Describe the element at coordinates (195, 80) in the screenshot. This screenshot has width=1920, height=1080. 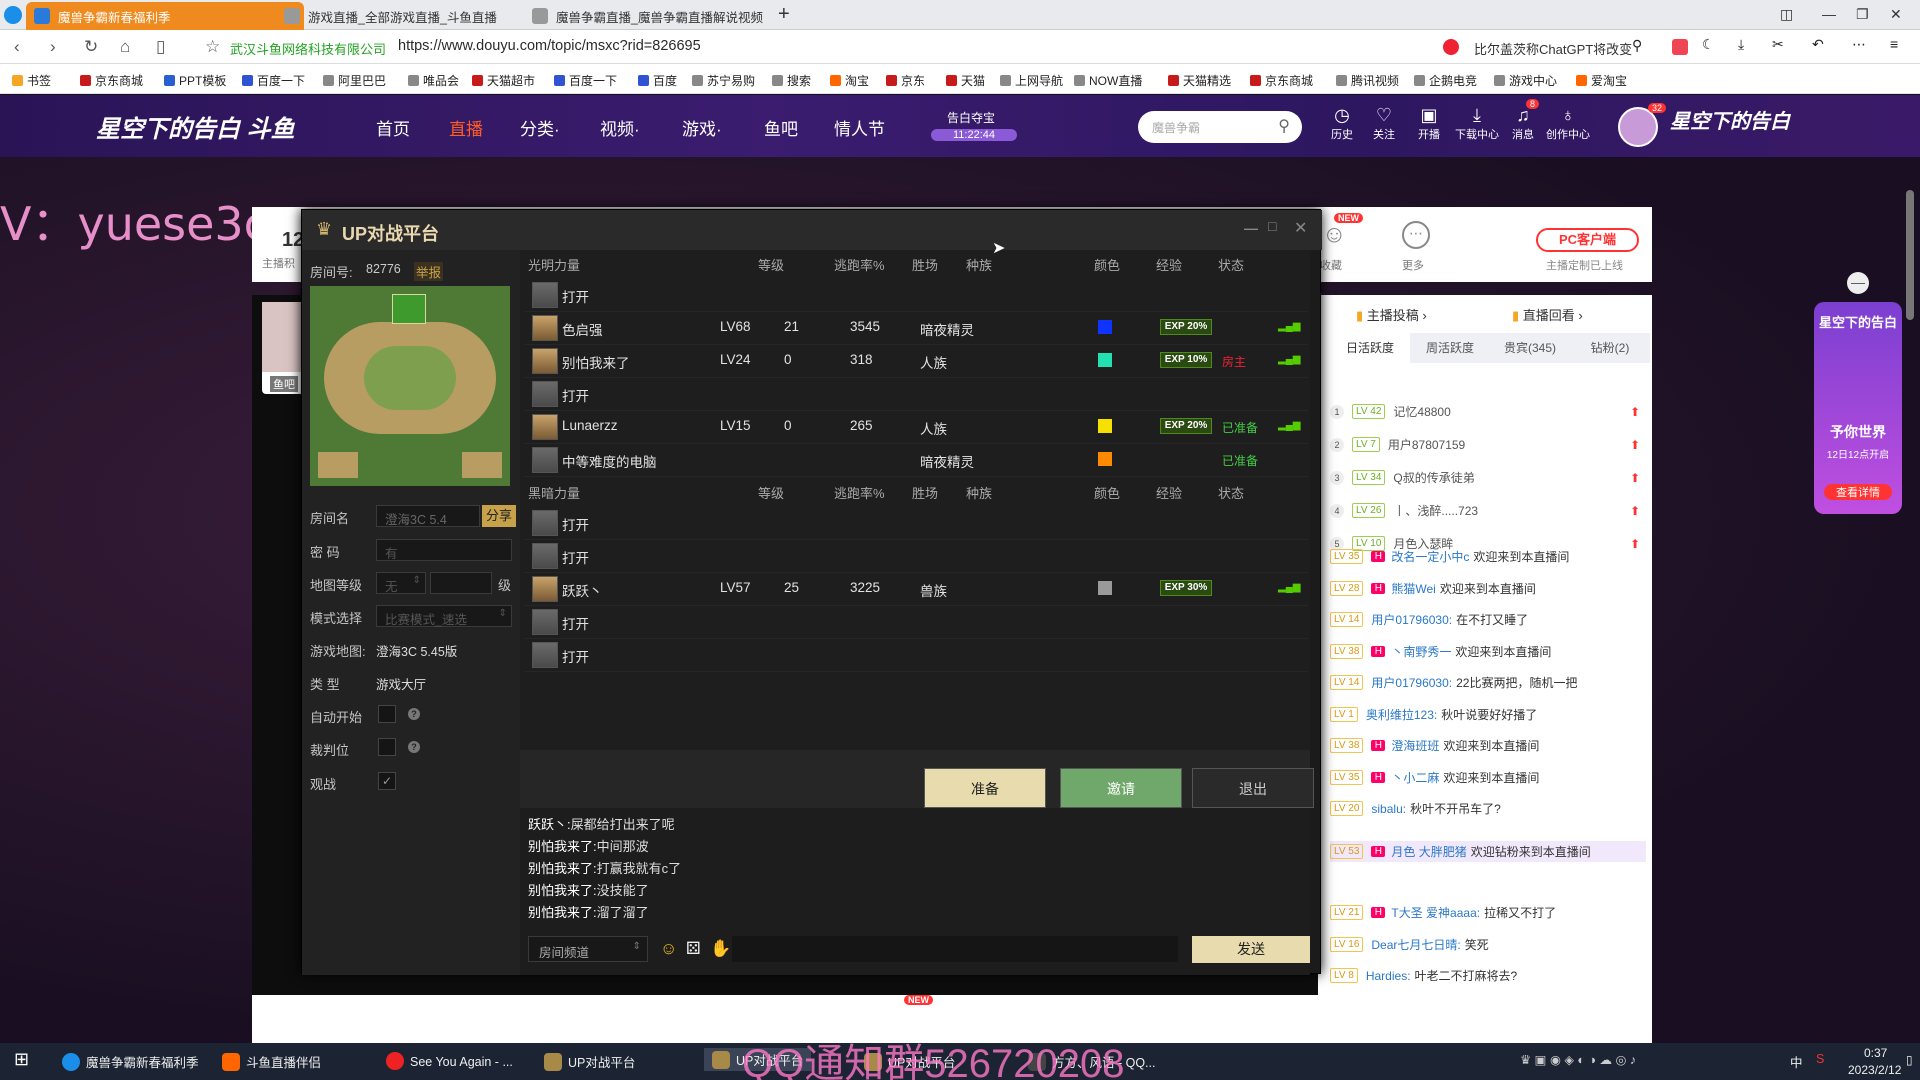
I see `bookmark-item: PPT模板` at that location.